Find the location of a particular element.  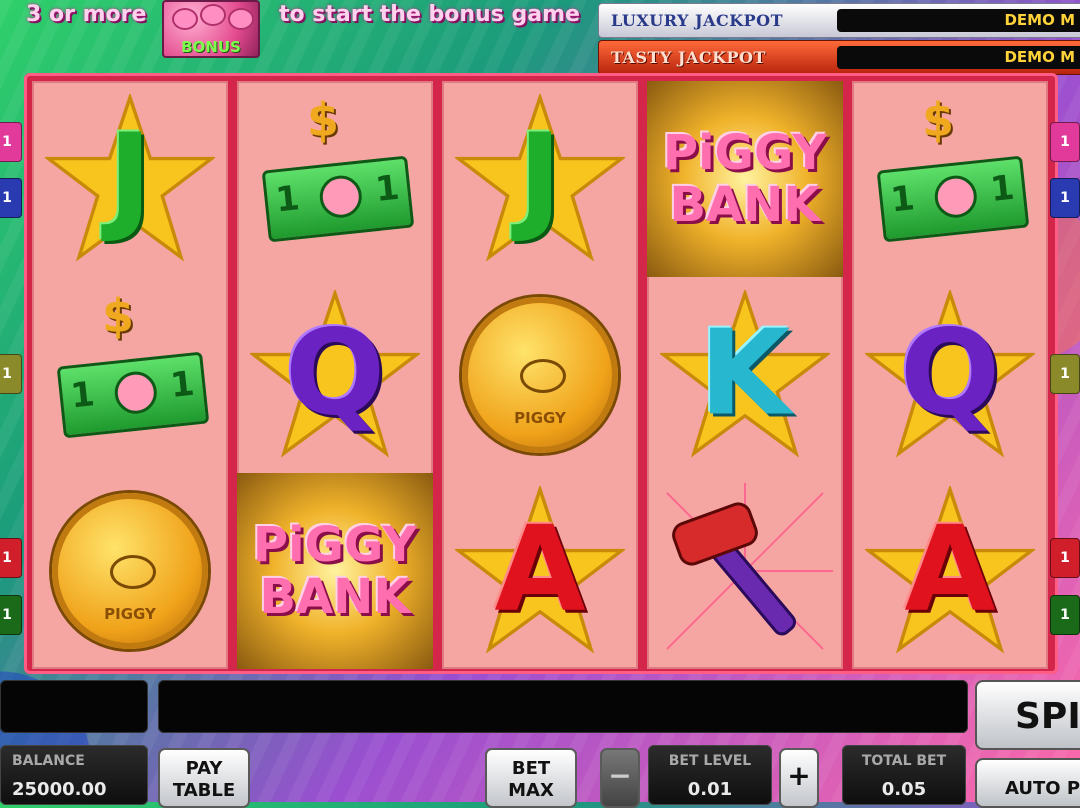

reel-1: J $ 1 1 PIGGY is located at coordinates (130, 375).